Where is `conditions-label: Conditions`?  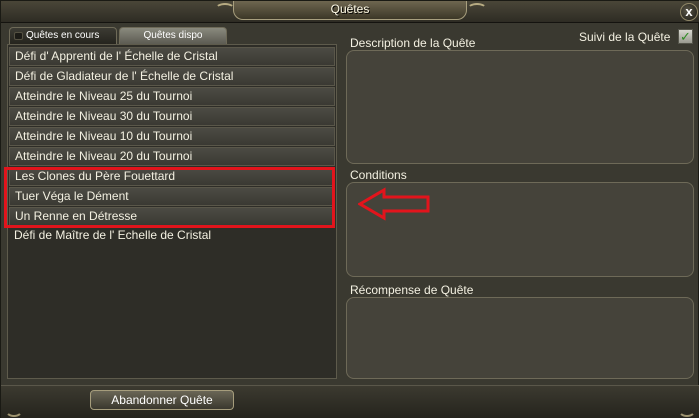 conditions-label: Conditions is located at coordinates (378, 175).